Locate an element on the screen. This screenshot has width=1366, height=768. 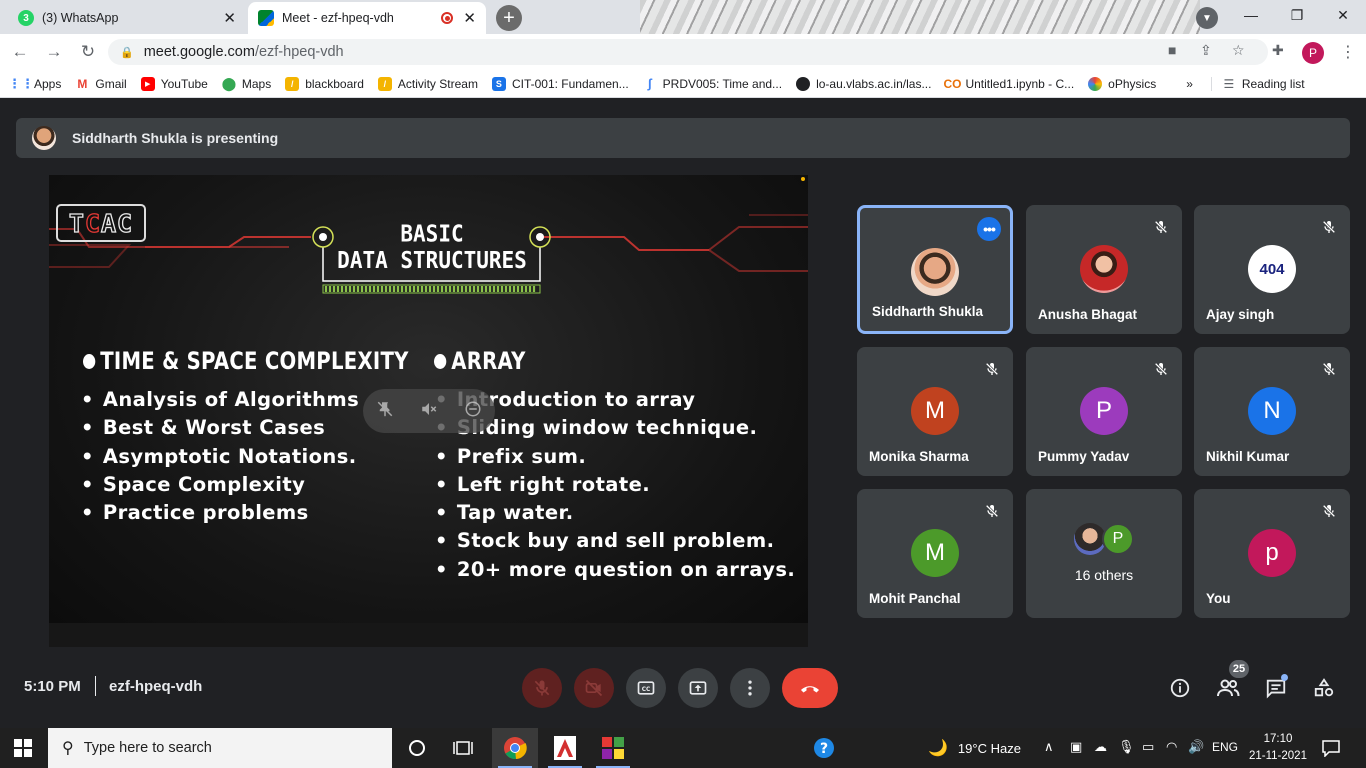
participant-name: Monika Sharma is located at coordinates (919, 456).